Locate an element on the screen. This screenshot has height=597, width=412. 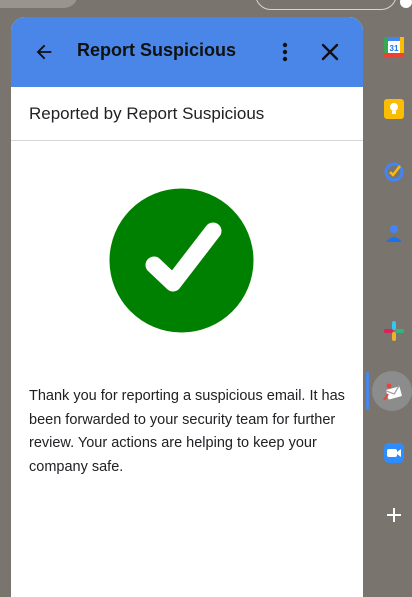
close-icon is located at coordinates (330, 52).